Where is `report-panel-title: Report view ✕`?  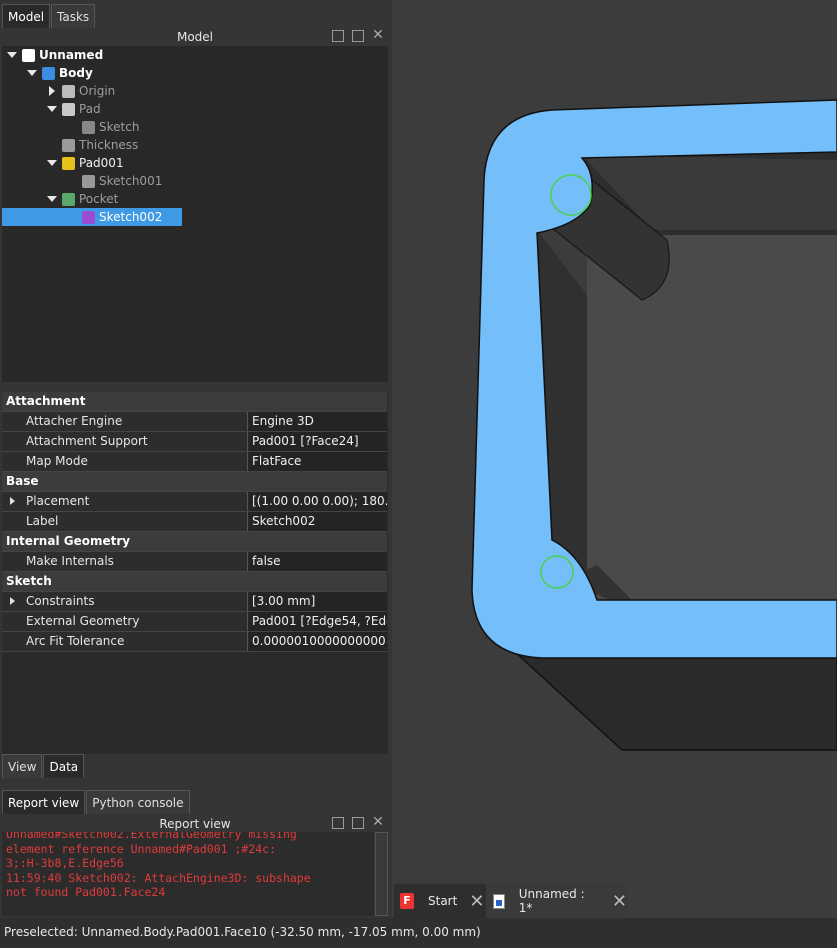
report-panel-title: Report view ✕ is located at coordinates (195, 824).